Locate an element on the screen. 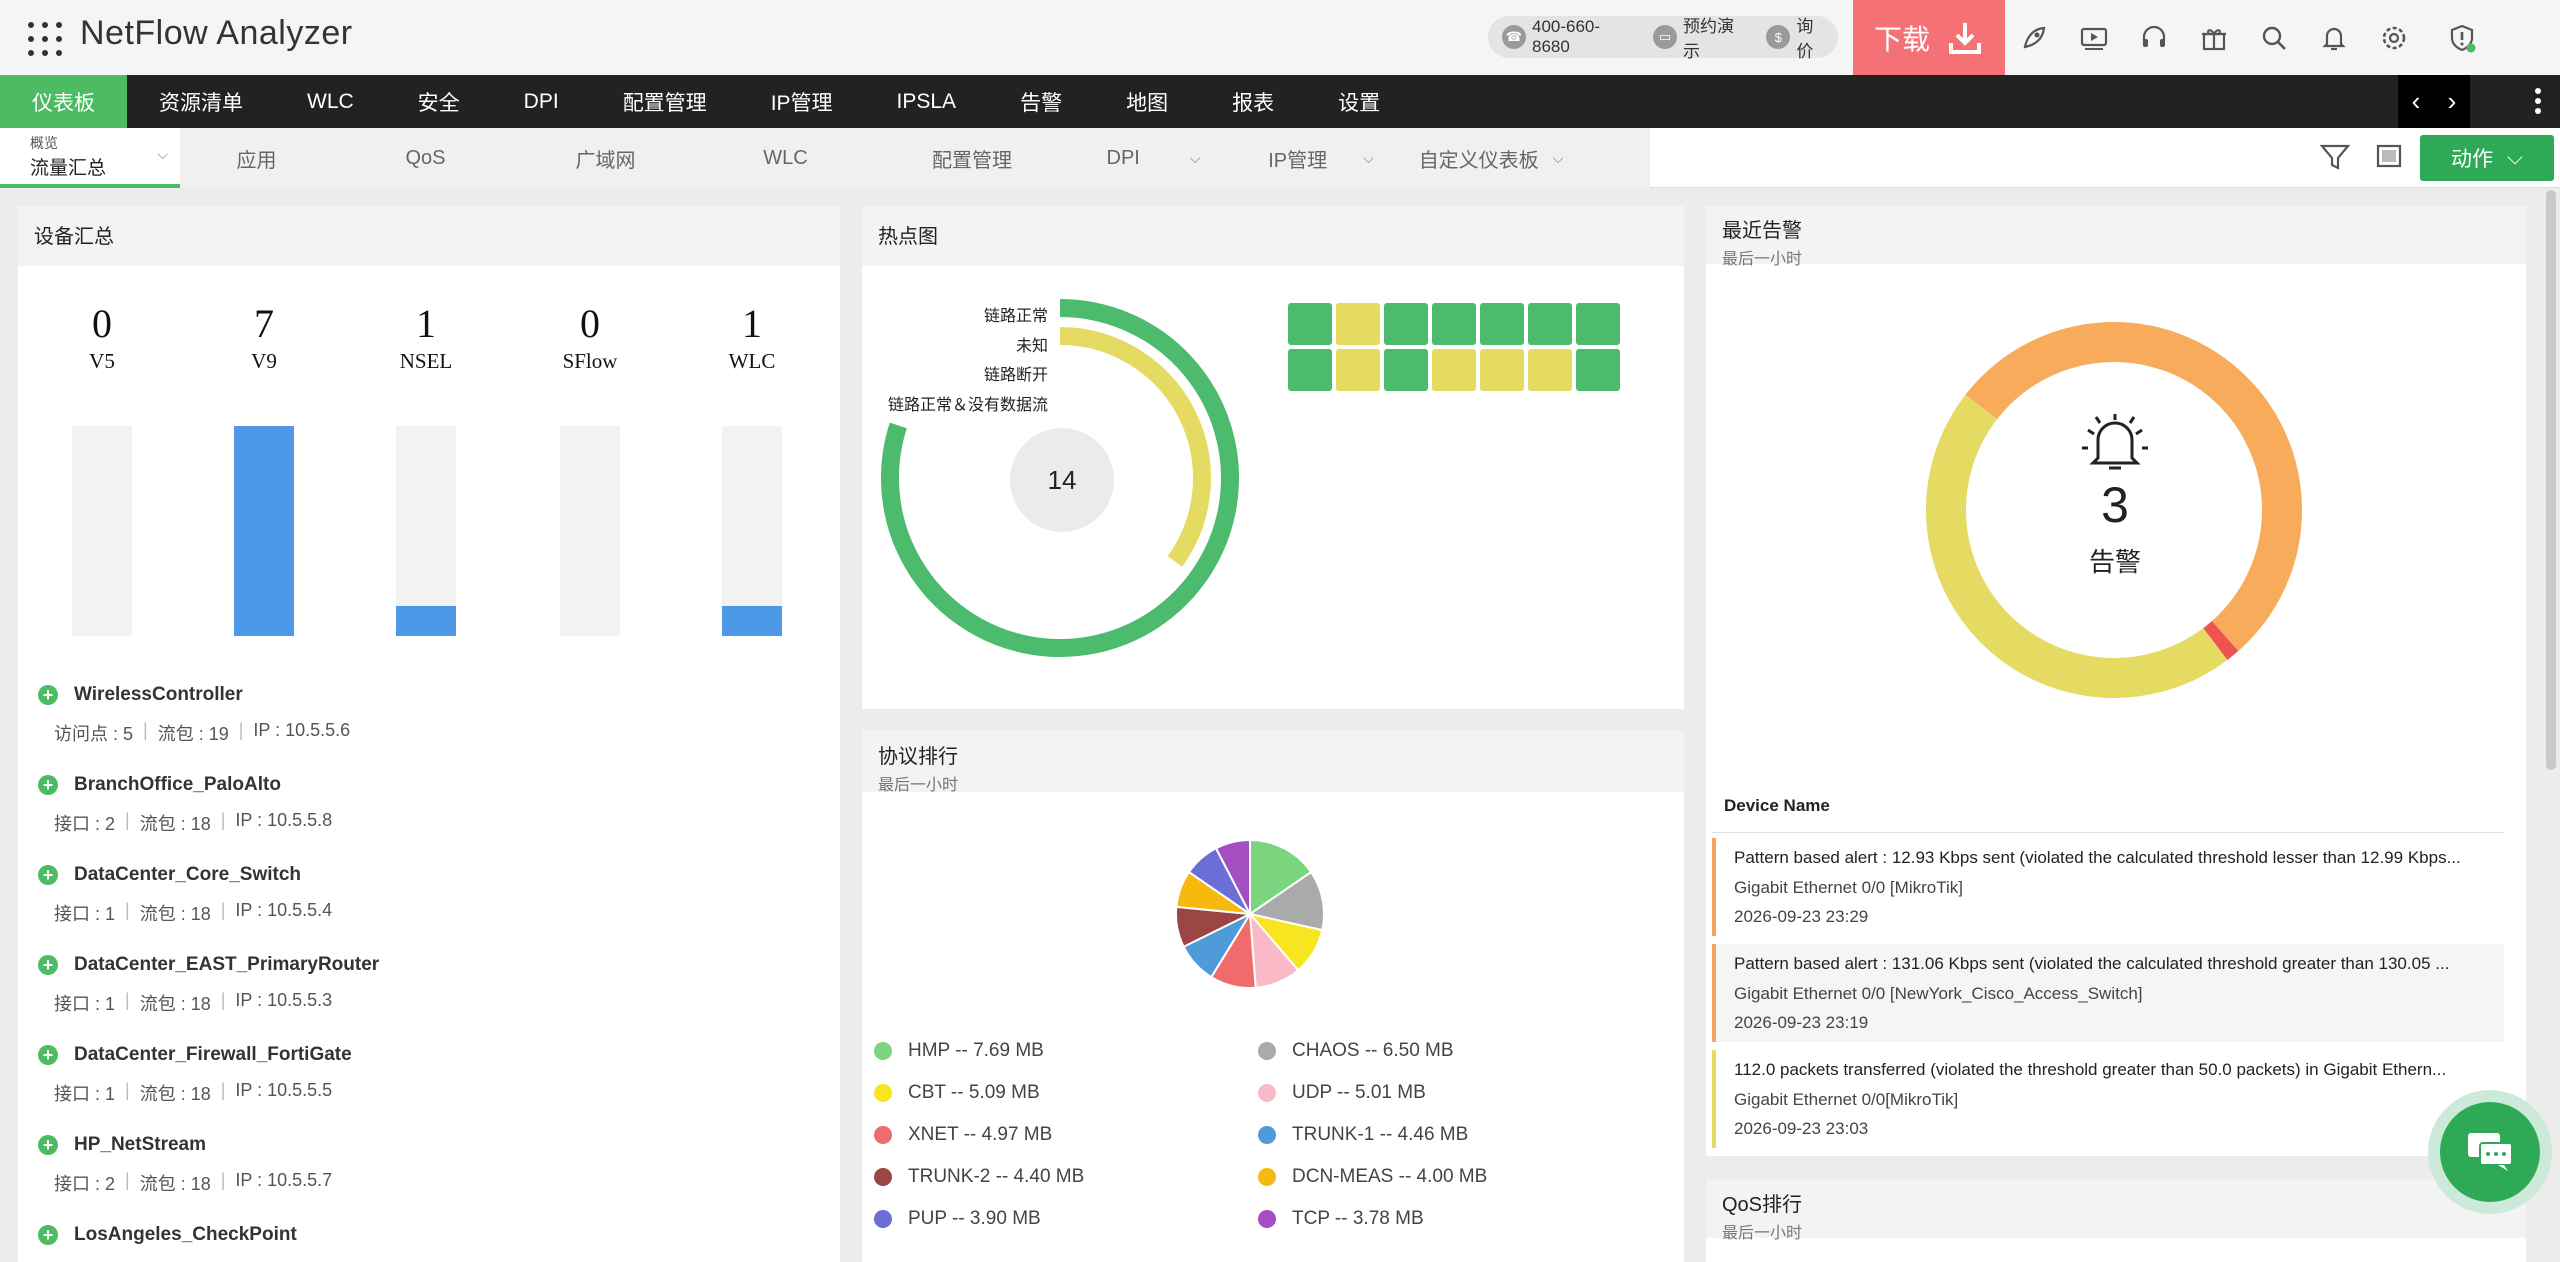 This screenshot has width=2560, height=1262. protocol-legend-item: CHAOS -- 6.50 MB is located at coordinates (1356, 1051).